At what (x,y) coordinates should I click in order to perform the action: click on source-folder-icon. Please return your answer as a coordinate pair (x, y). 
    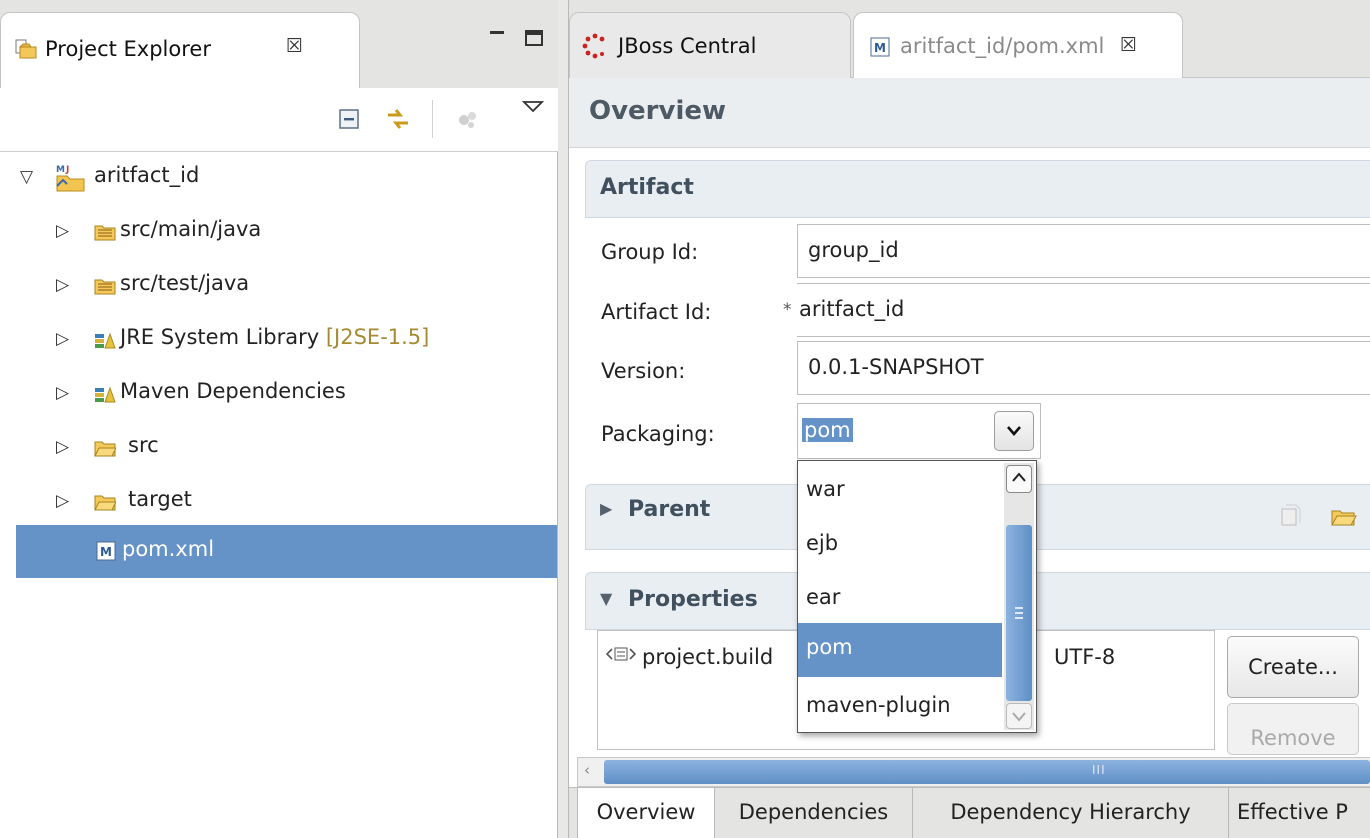
    Looking at the image, I should click on (105, 233).